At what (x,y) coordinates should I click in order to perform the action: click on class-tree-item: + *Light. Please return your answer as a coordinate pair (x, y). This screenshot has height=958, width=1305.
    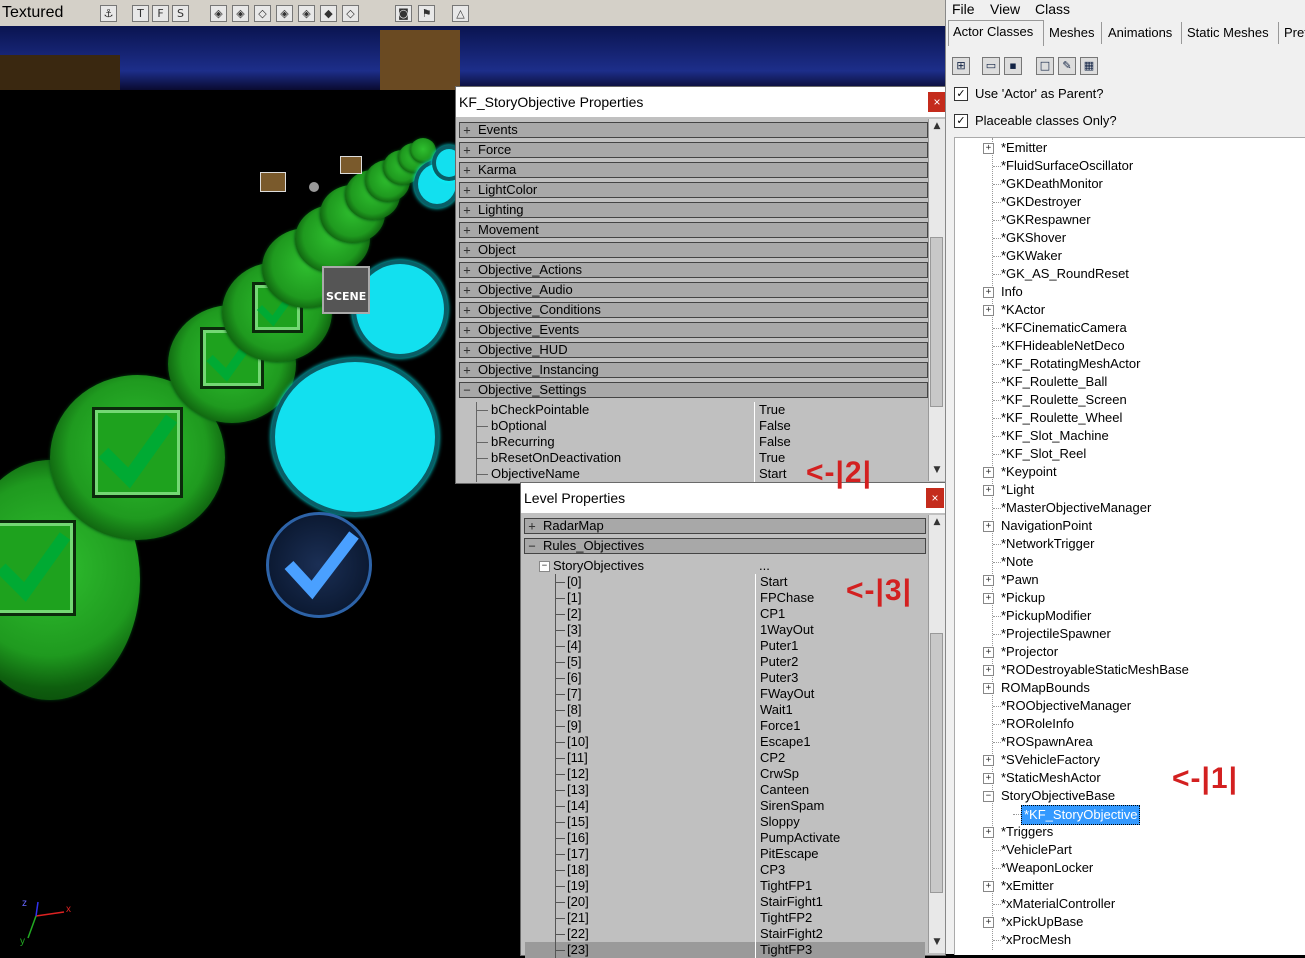
    Looking at the image, I should click on (1130, 490).